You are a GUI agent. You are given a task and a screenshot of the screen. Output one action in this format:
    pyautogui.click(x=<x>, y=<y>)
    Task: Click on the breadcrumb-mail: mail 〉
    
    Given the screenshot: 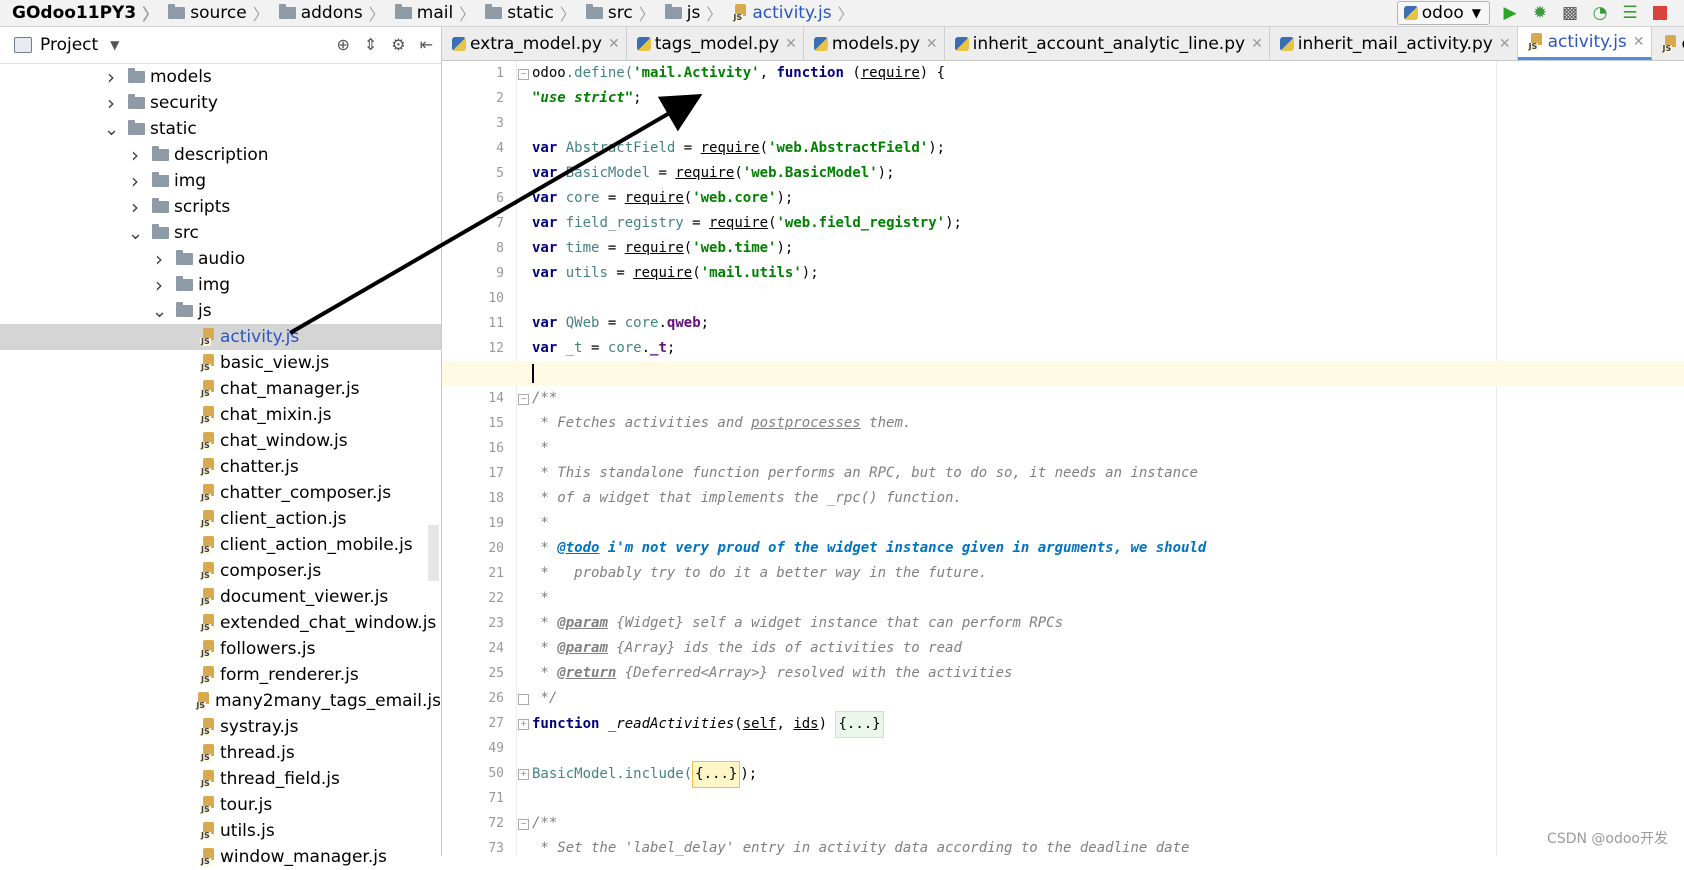 What is the action you would take?
    pyautogui.click(x=436, y=13)
    